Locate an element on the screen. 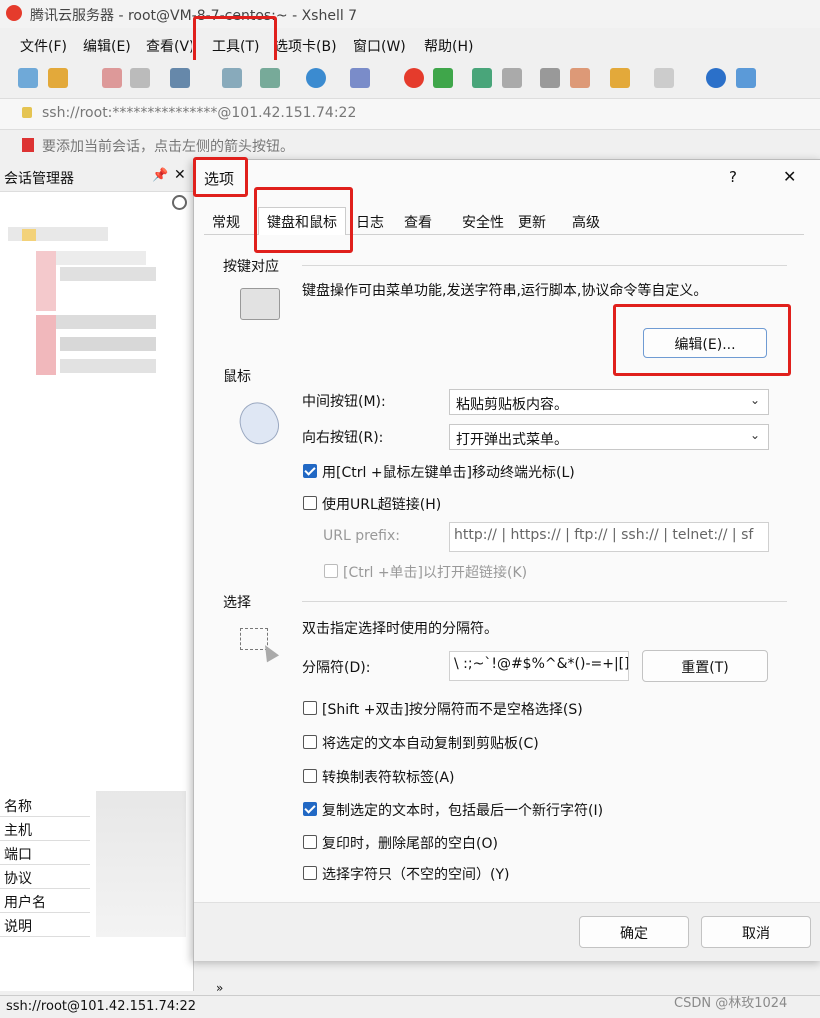 The image size is (820, 1018). help-icon is located at coordinates (716, 78).